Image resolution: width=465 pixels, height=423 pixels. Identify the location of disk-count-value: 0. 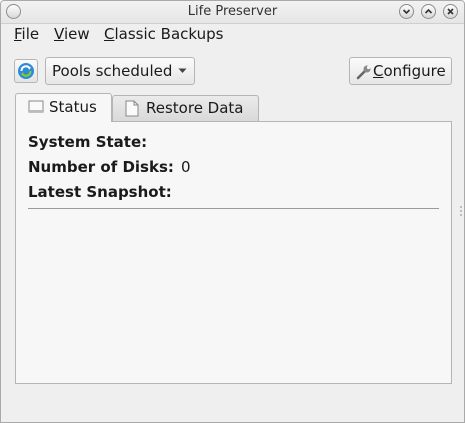
(186, 167).